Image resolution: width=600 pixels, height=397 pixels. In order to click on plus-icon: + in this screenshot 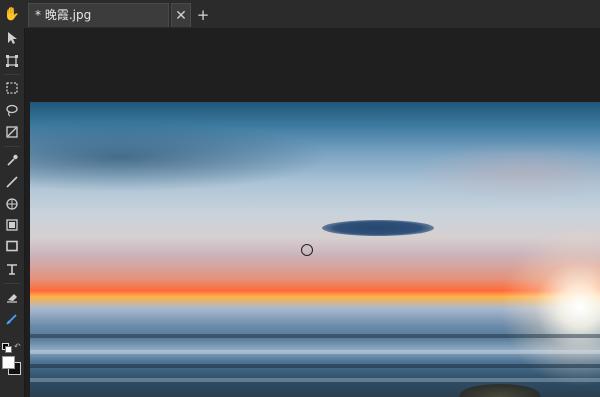, I will do `click(203, 15)`.